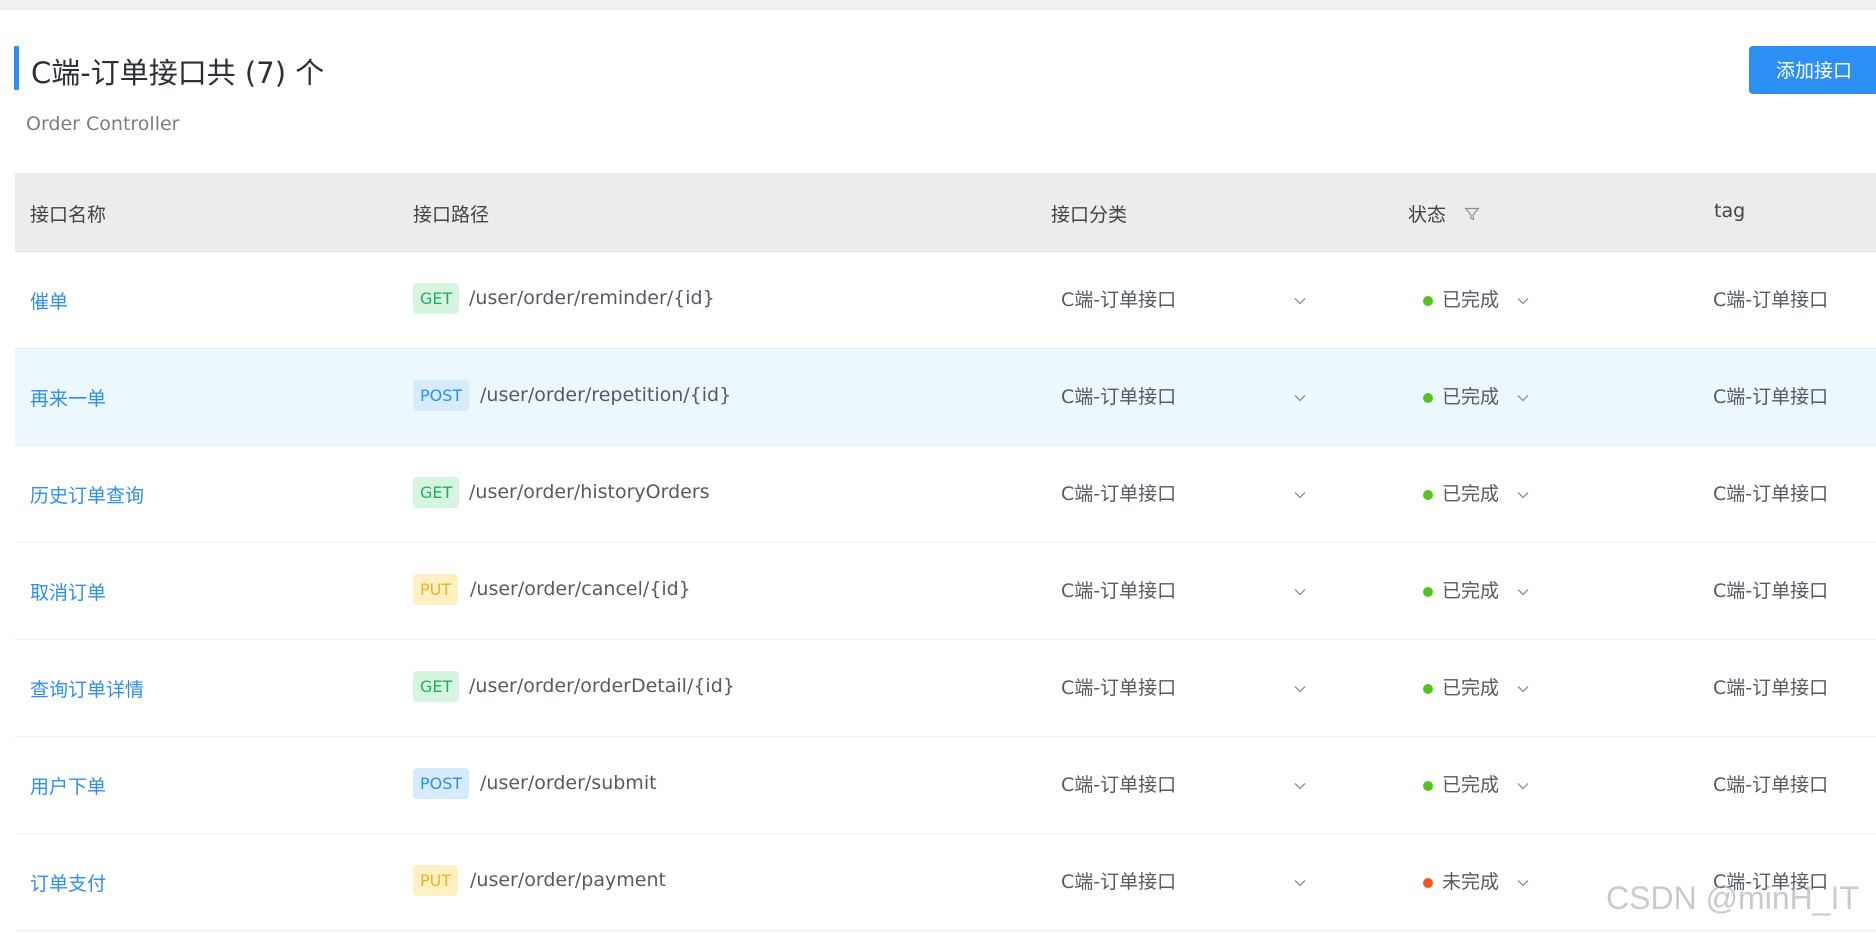 The height and width of the screenshot is (933, 1876). Describe the element at coordinates (68, 215) in the screenshot. I see `header-name: 接口名称` at that location.